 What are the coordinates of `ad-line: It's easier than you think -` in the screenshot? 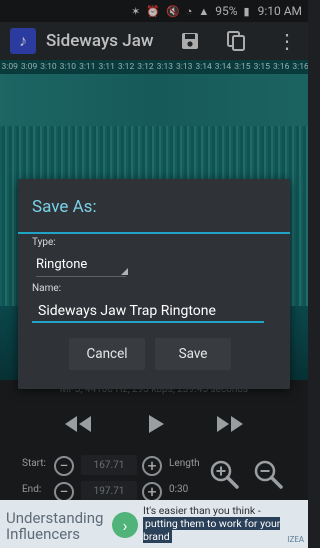 It's located at (202, 510).